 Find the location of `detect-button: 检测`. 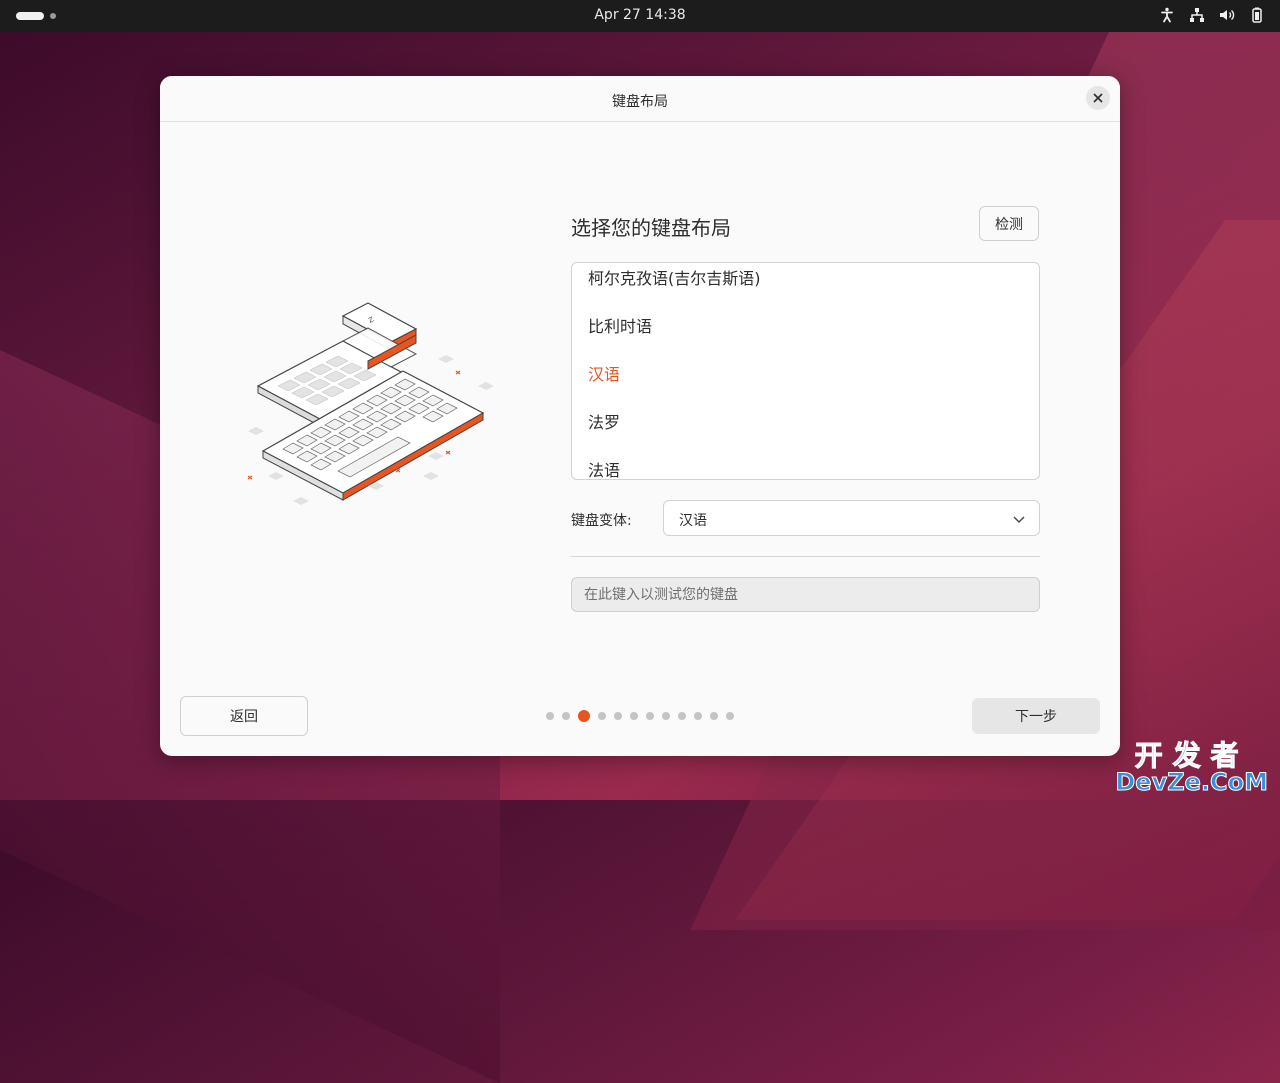

detect-button: 检测 is located at coordinates (1009, 223).